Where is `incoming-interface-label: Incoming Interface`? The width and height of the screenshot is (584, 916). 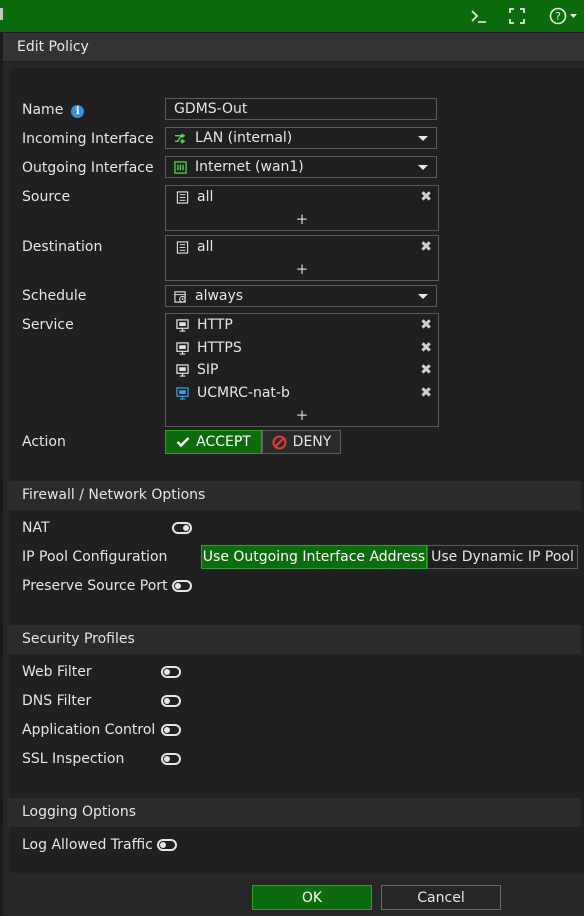 incoming-interface-label: Incoming Interface is located at coordinates (88, 139).